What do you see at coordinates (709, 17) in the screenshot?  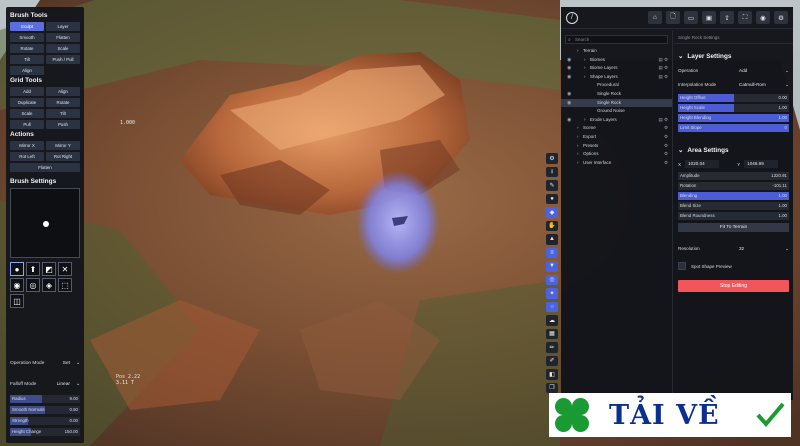 I see `save-icon: ▣` at bounding box center [709, 17].